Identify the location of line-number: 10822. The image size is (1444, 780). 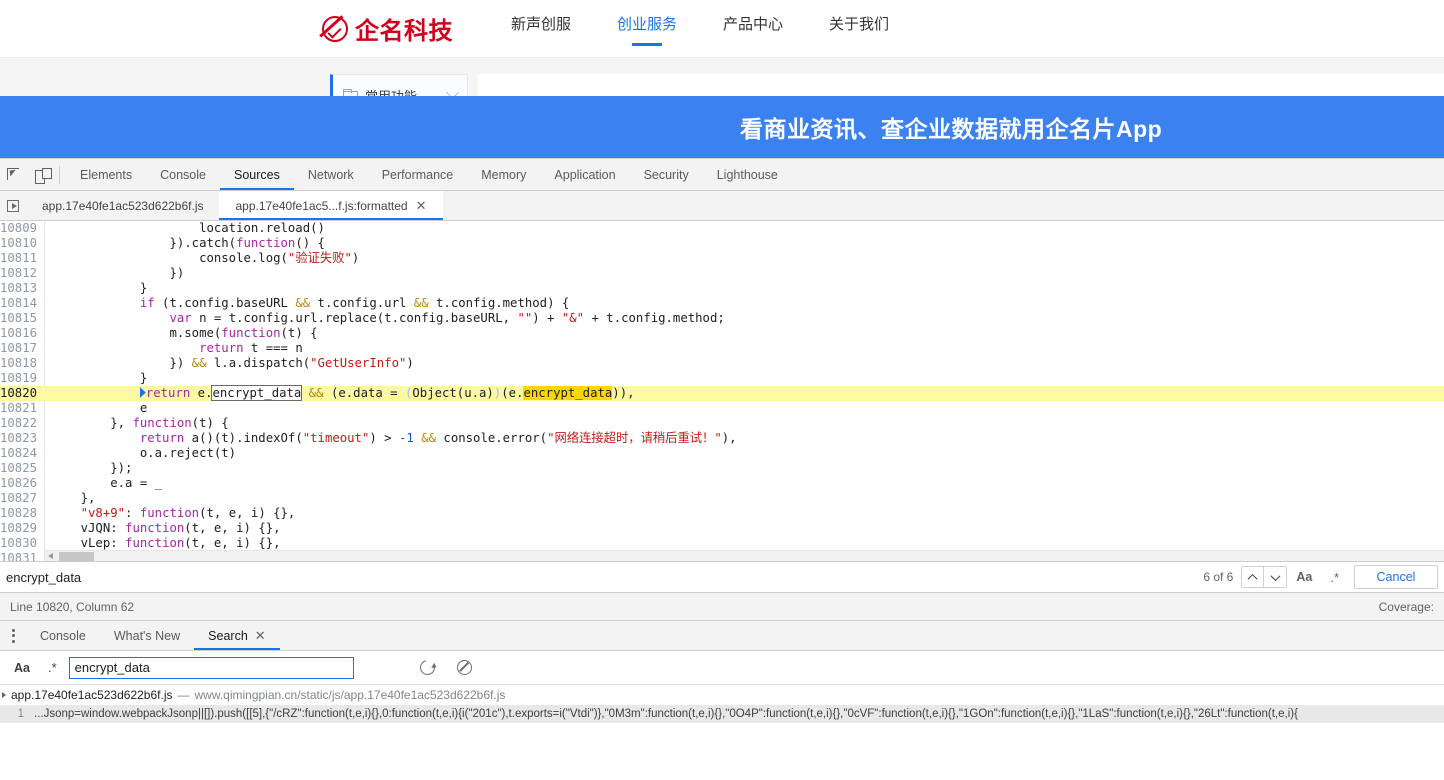
(22, 423).